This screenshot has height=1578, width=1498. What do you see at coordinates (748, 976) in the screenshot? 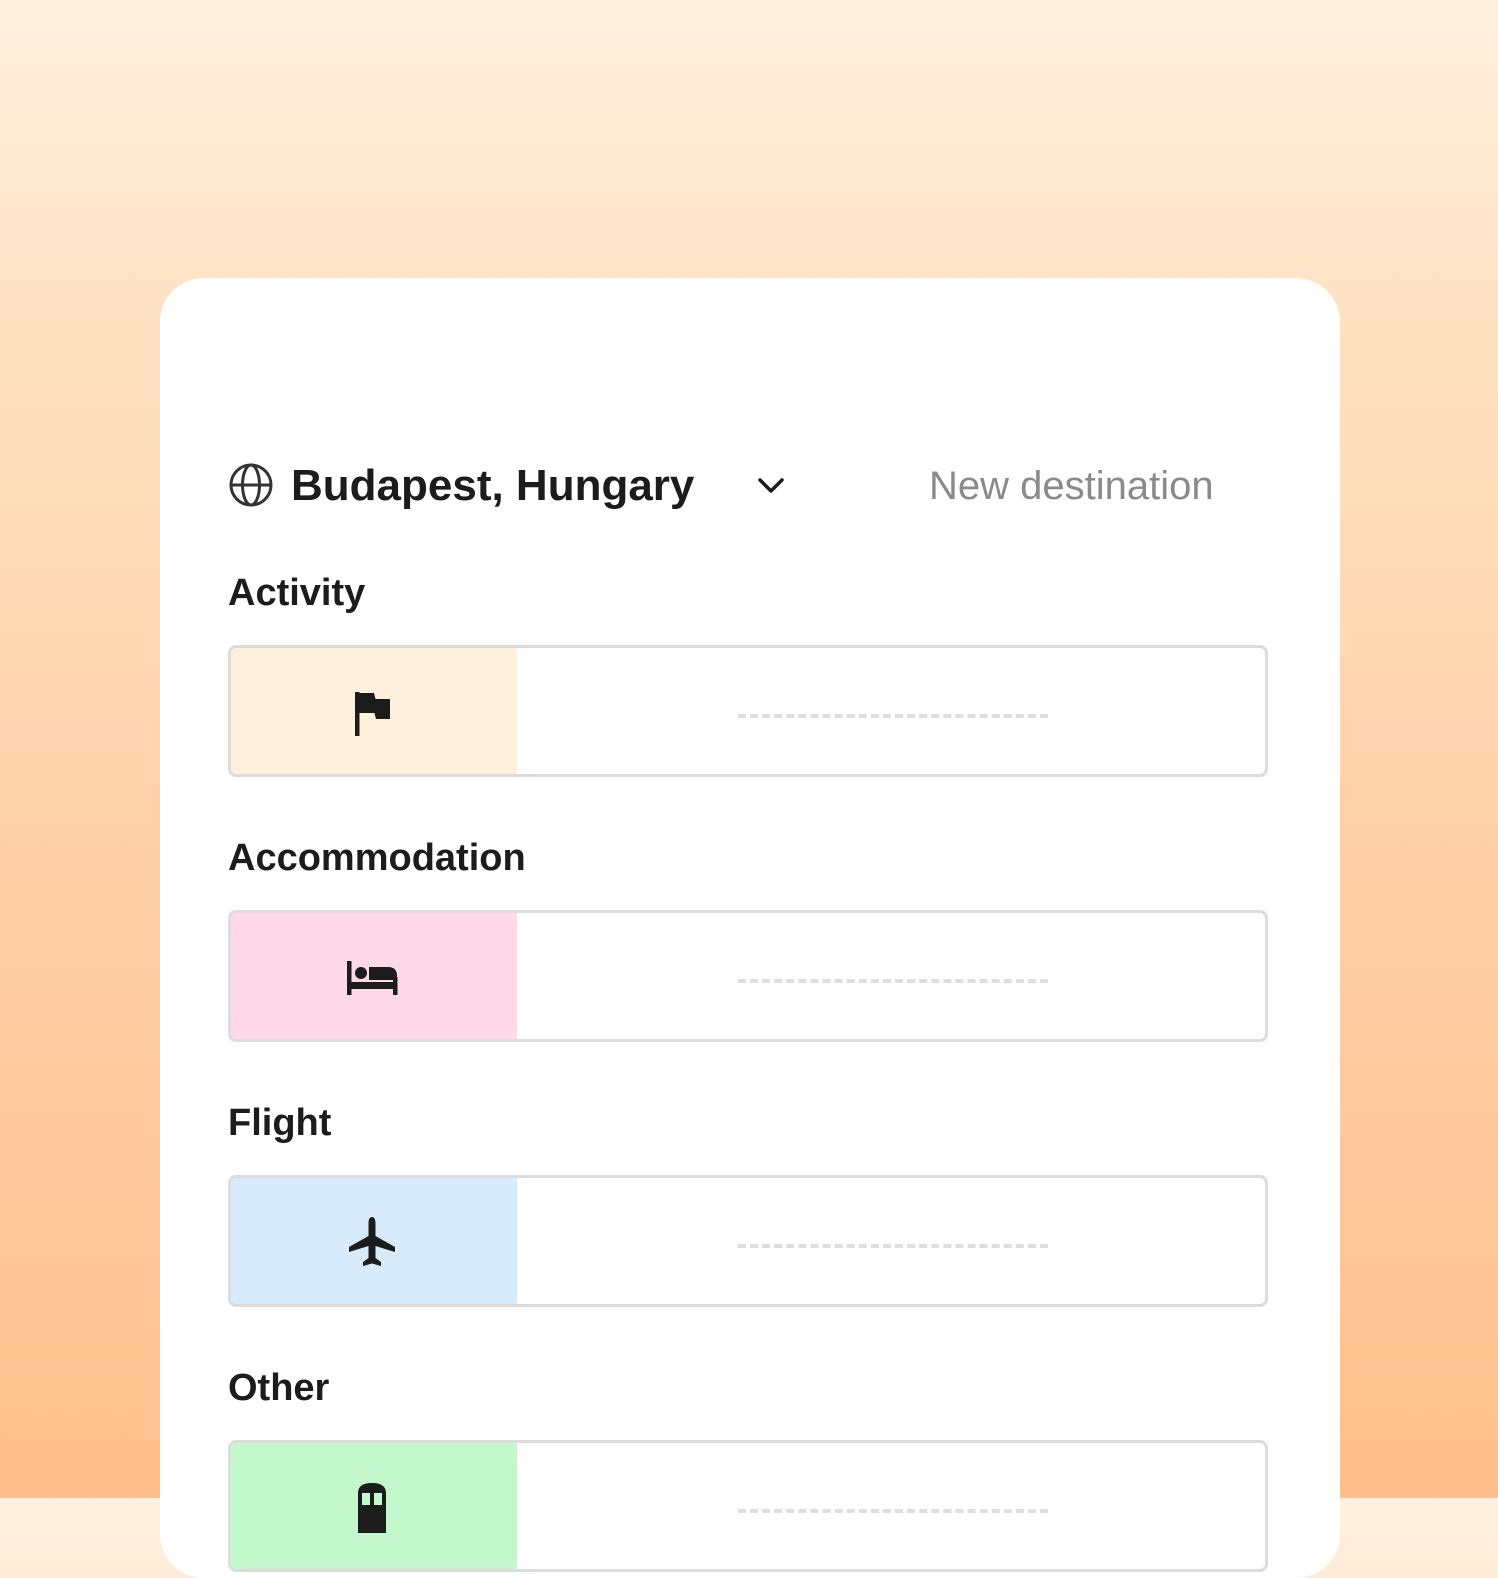
I see `accommodation-entry` at bounding box center [748, 976].